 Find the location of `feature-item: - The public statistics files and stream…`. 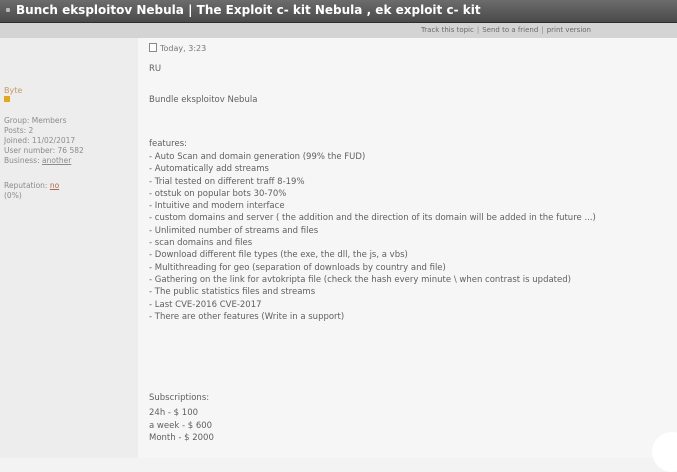

feature-item: - The public statistics files and stream… is located at coordinates (232, 292).